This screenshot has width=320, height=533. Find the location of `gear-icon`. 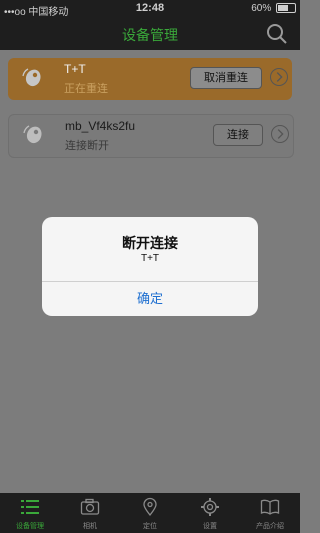

gear-icon is located at coordinates (210, 507).